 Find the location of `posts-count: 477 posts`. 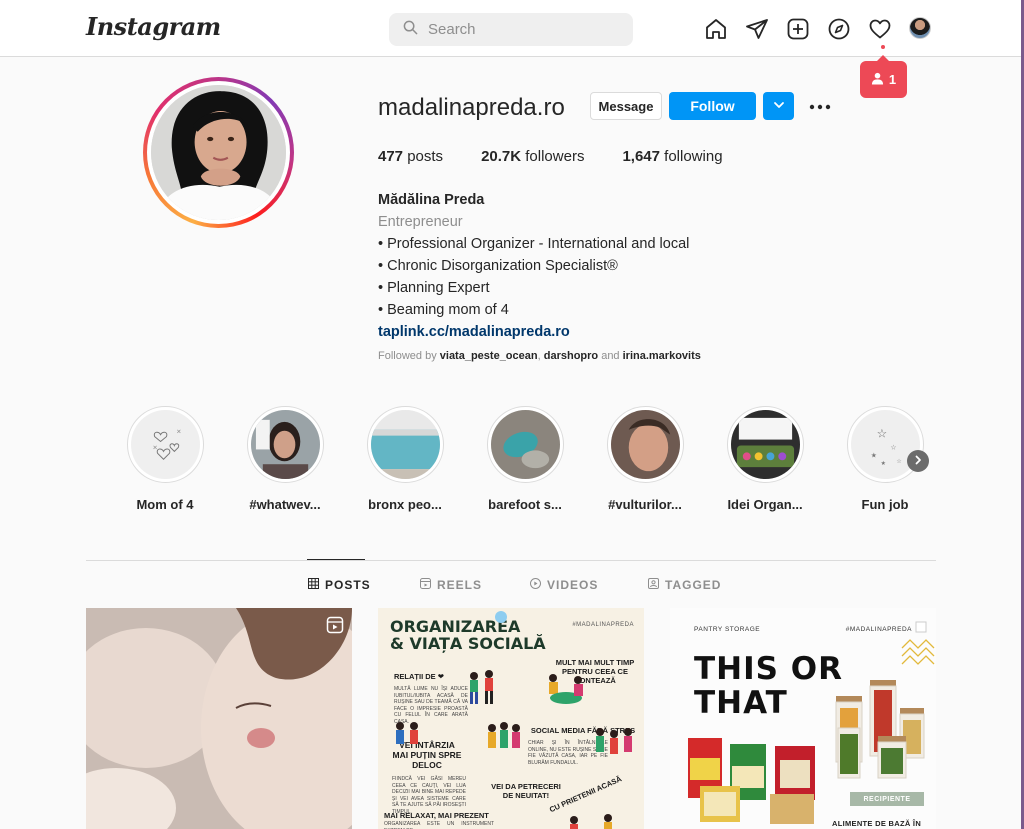

posts-count: 477 posts is located at coordinates (410, 156).